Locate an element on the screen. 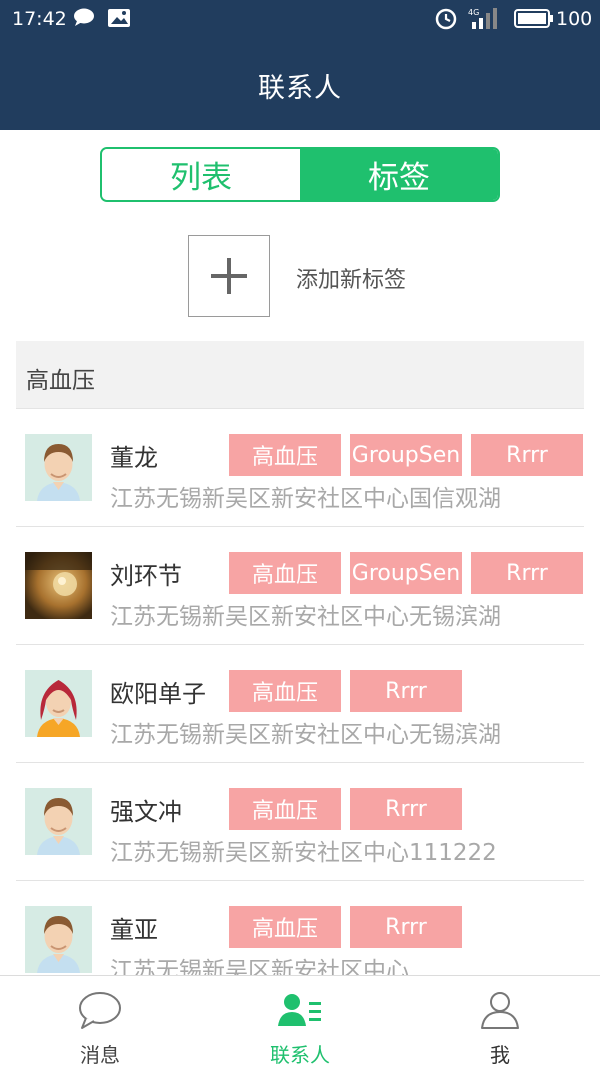  contact-address: 江苏无锡新吴区新安社区中心 is located at coordinates (259, 966).